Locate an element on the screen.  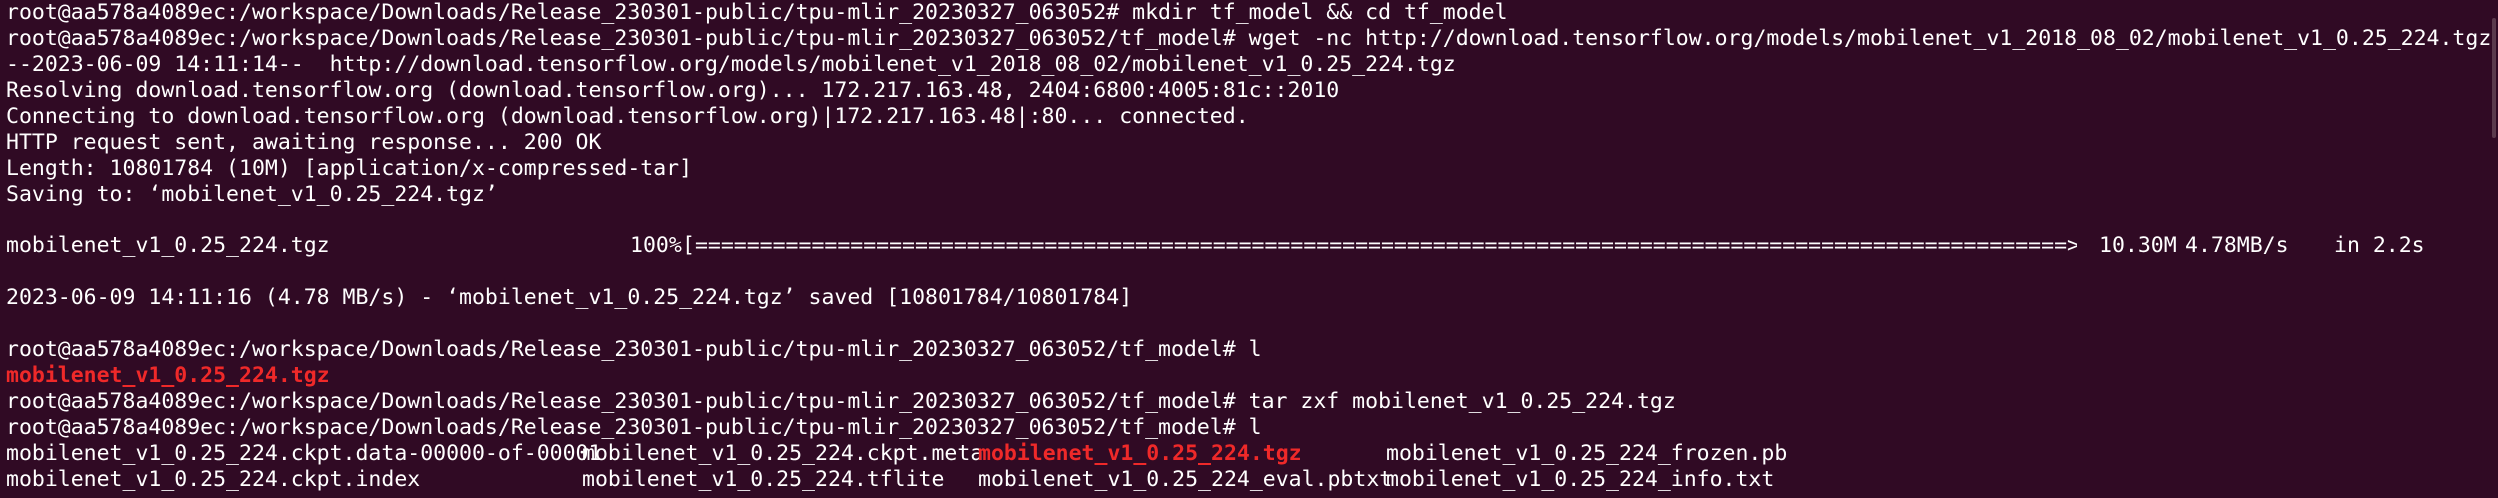
file-tgz: mobilenet_v1_0.25_224.tgz is located at coordinates (1140, 453).